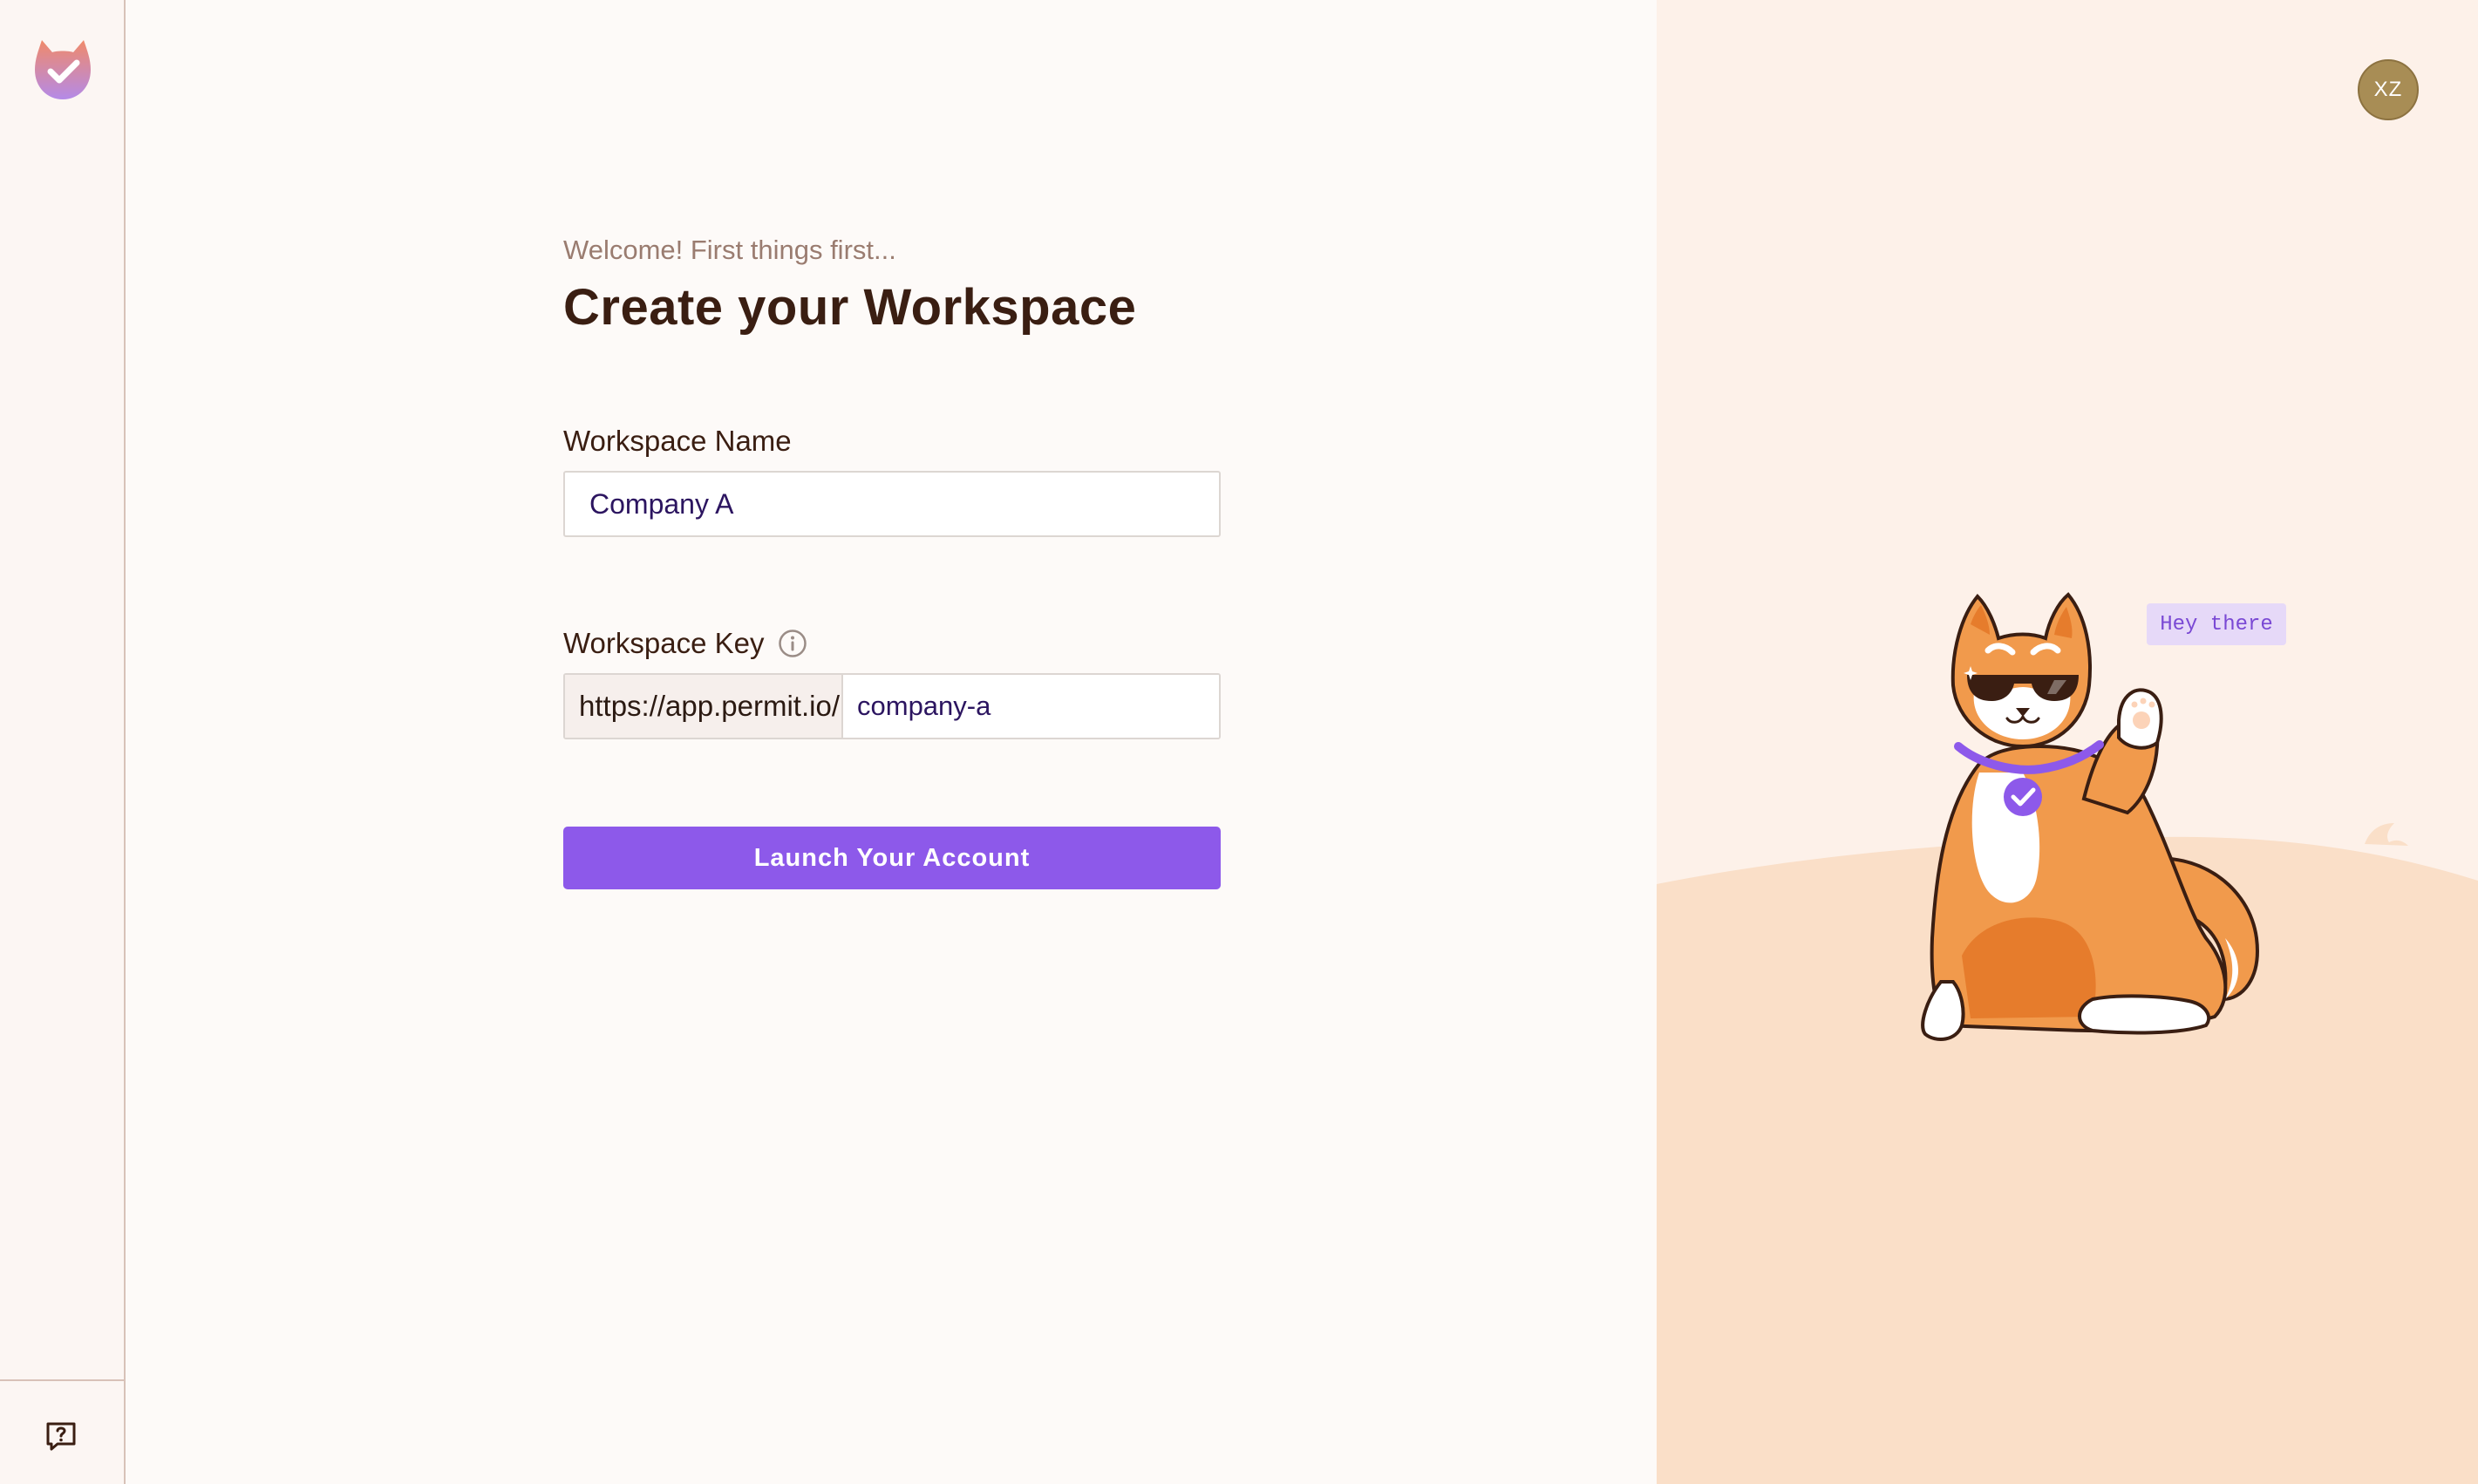 The image size is (2478, 1484). What do you see at coordinates (793, 643) in the screenshot?
I see `info-icon` at bounding box center [793, 643].